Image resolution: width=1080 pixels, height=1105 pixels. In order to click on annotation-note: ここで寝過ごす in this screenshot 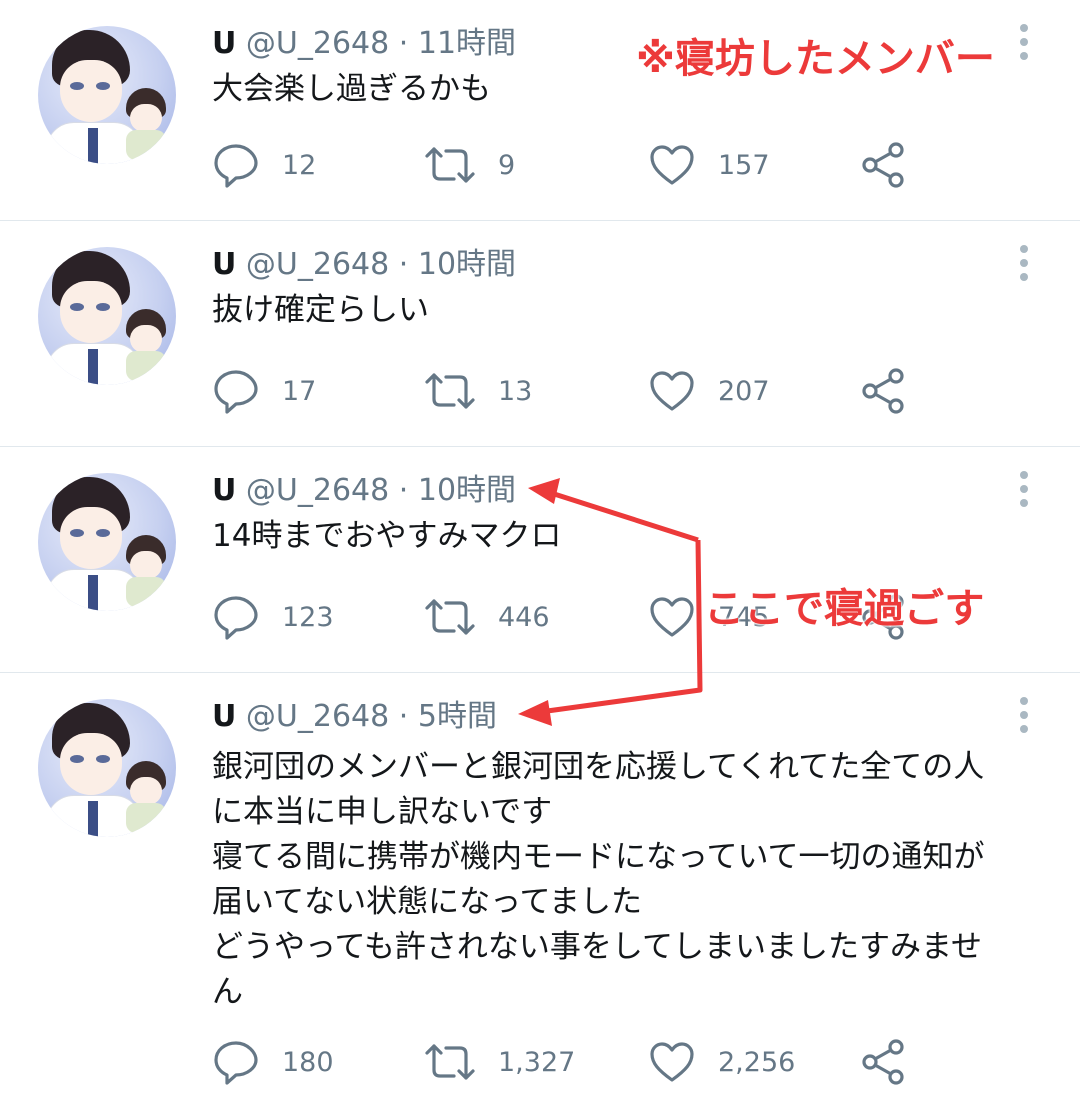, I will do `click(844, 609)`.